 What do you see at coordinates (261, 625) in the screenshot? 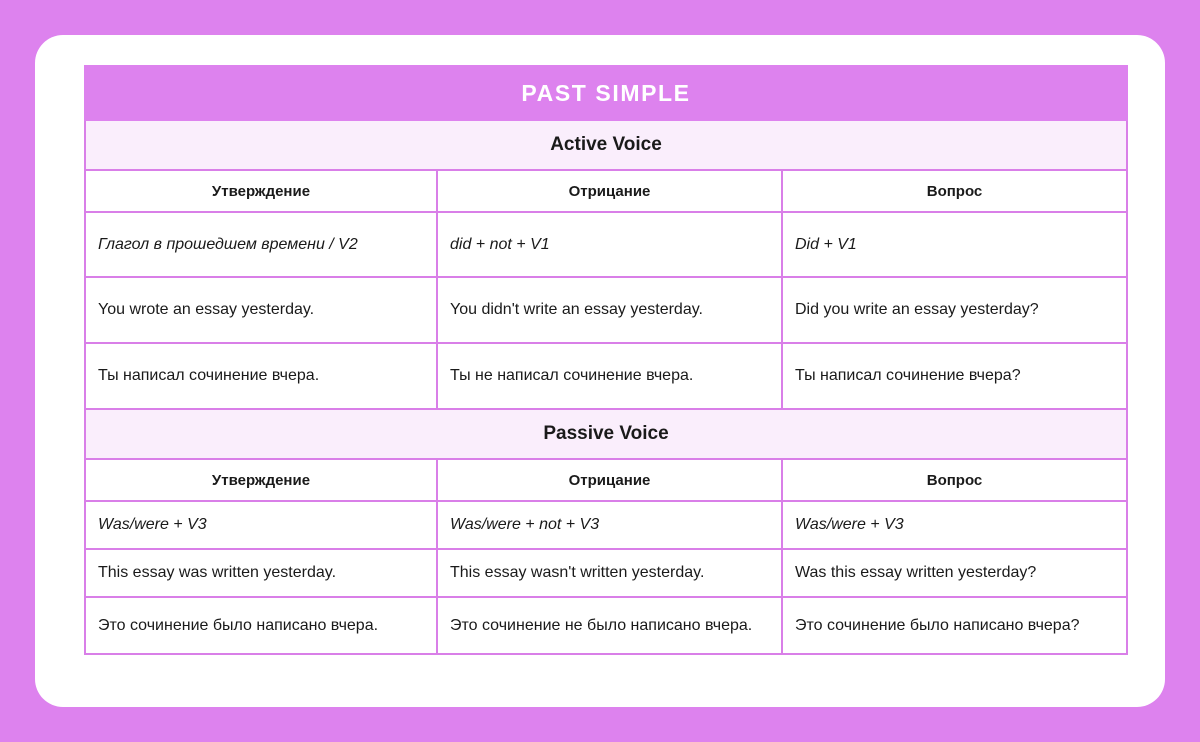
I see `example-ru-affirmative-passive: Это сочинение было написано вчера.` at bounding box center [261, 625].